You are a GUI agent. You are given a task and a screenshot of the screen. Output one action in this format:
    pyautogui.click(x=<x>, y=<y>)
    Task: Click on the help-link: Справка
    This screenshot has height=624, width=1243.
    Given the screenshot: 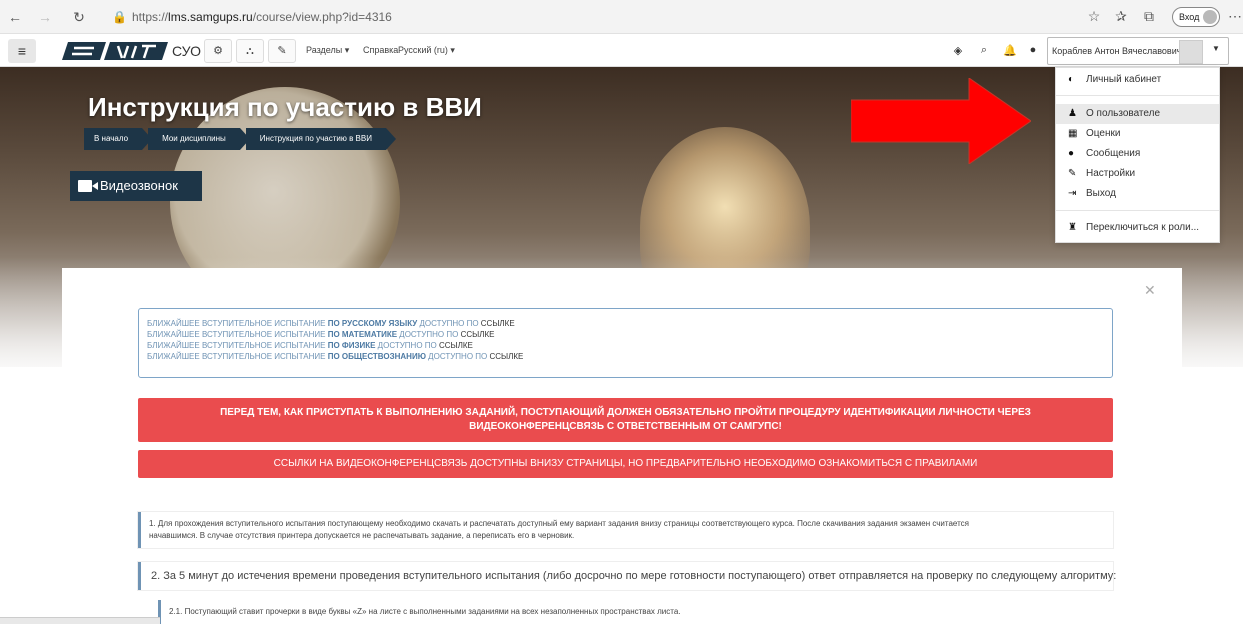 What is the action you would take?
    pyautogui.click(x=380, y=50)
    